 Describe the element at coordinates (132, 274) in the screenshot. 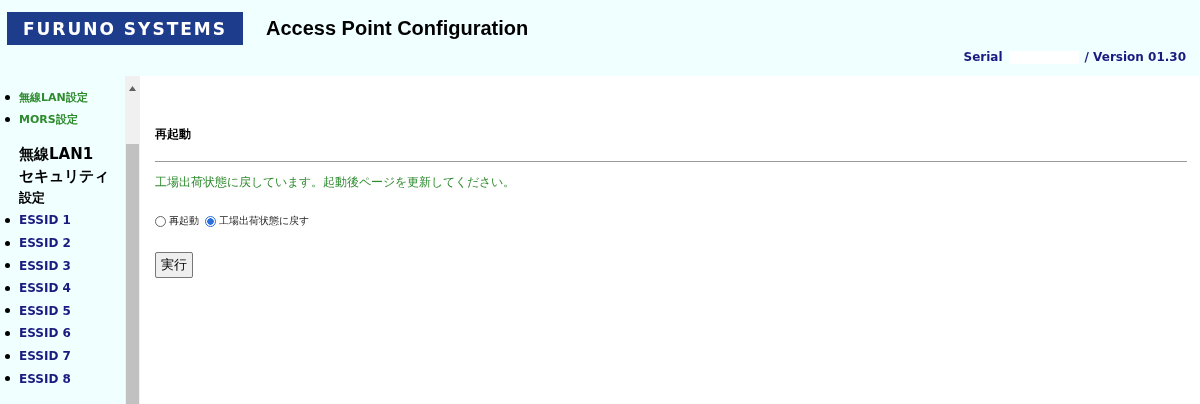

I see `scrollbar-thumb` at that location.